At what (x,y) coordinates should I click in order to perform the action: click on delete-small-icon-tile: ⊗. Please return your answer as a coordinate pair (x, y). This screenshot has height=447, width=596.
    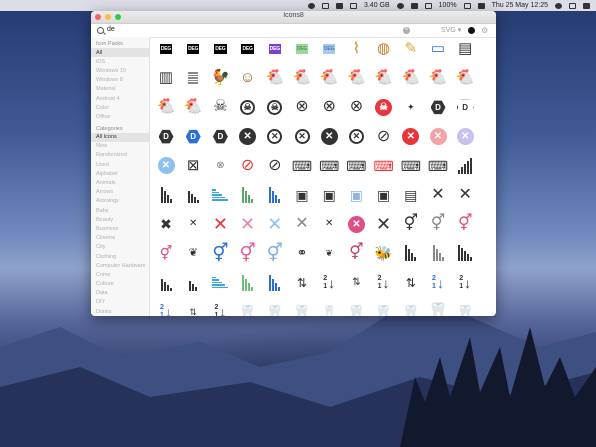
    Looking at the image, I should click on (220, 166).